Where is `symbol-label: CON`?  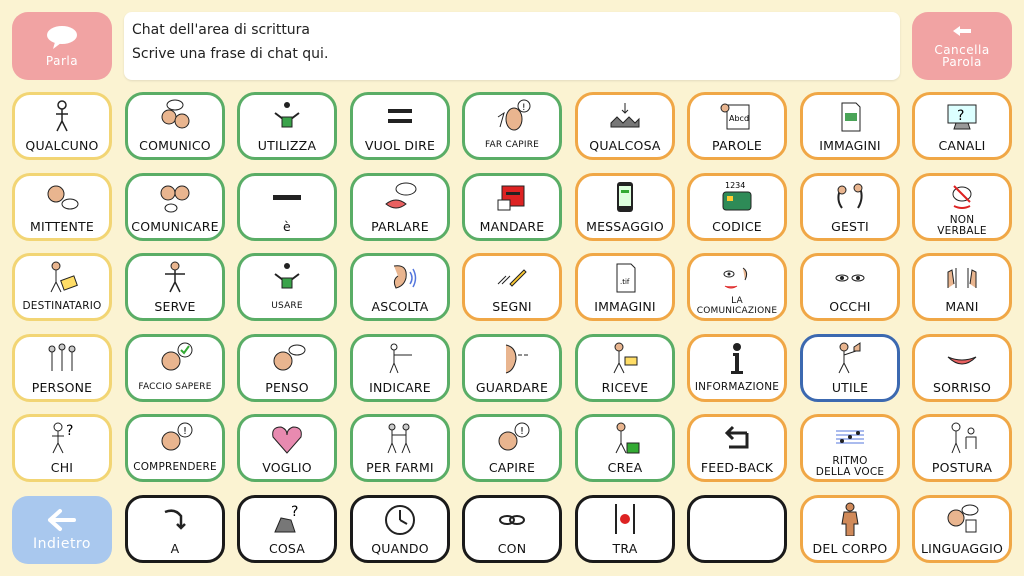
symbol-label: CON is located at coordinates (512, 548).